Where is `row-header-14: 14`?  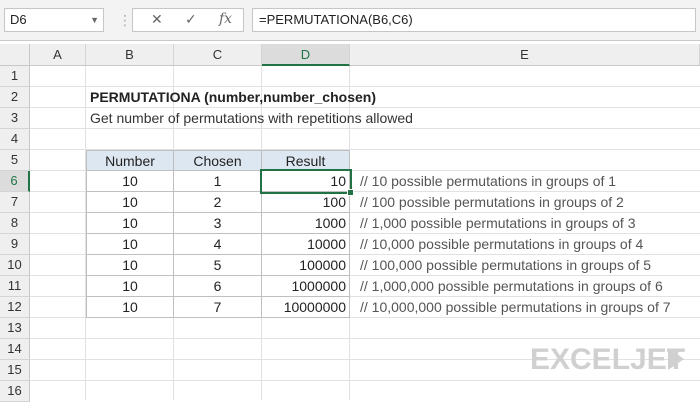
row-header-14: 14 is located at coordinates (15, 349).